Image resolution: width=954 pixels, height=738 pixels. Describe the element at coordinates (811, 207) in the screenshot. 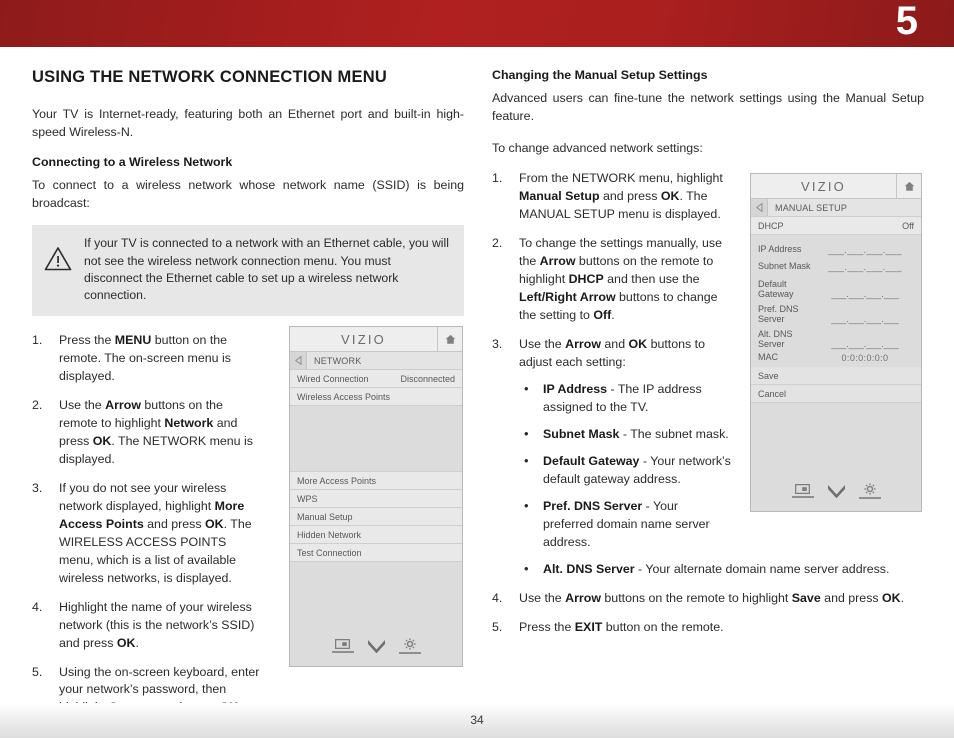

I see `breadcrumb: MANUAL SETUP` at that location.